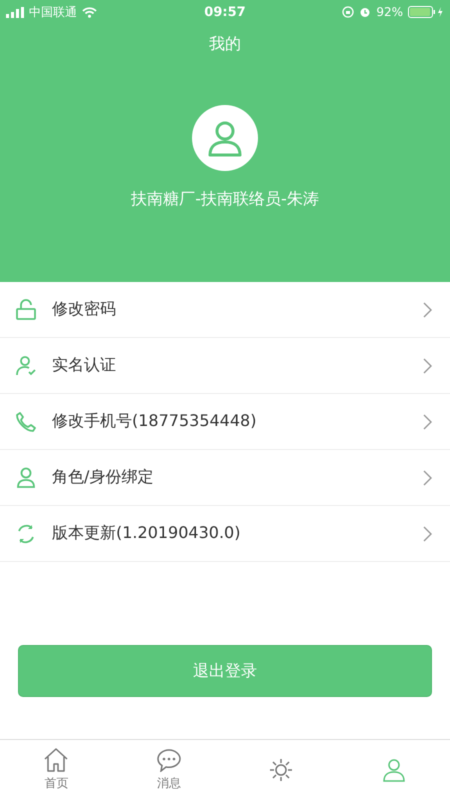 The image size is (450, 800). I want to click on sun-icon, so click(281, 770).